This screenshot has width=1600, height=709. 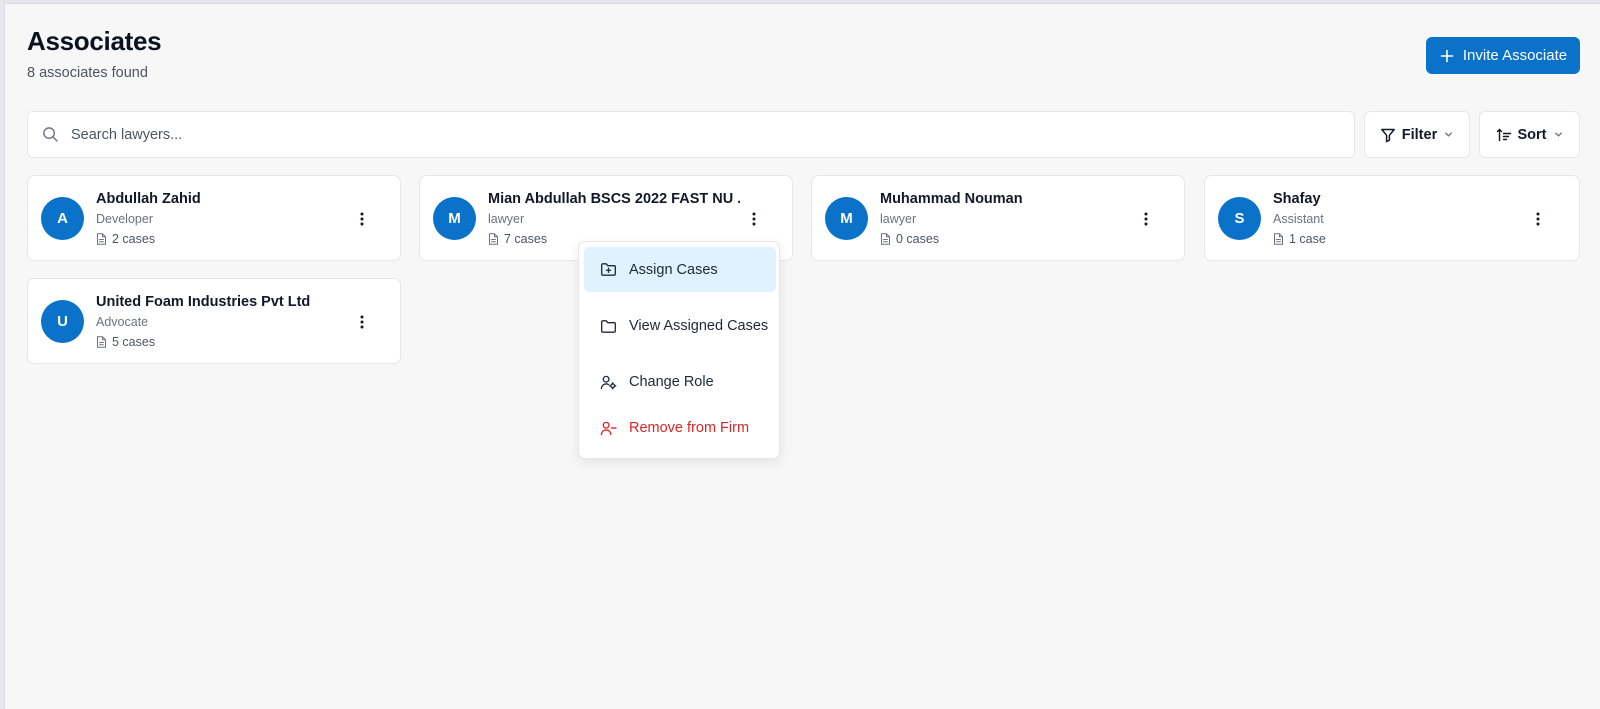 What do you see at coordinates (62, 218) in the screenshot?
I see `avatar: A` at bounding box center [62, 218].